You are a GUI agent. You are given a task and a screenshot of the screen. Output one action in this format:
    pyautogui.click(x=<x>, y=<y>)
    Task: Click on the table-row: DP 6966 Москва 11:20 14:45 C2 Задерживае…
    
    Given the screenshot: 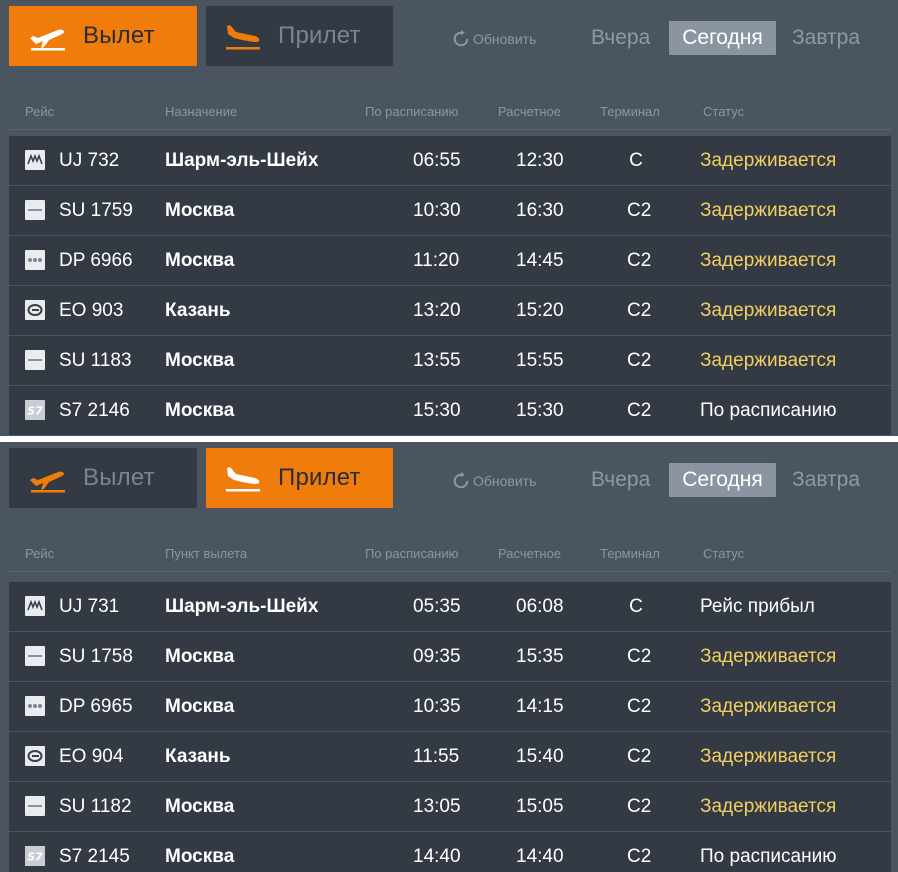 What is the action you would take?
    pyautogui.click(x=450, y=261)
    